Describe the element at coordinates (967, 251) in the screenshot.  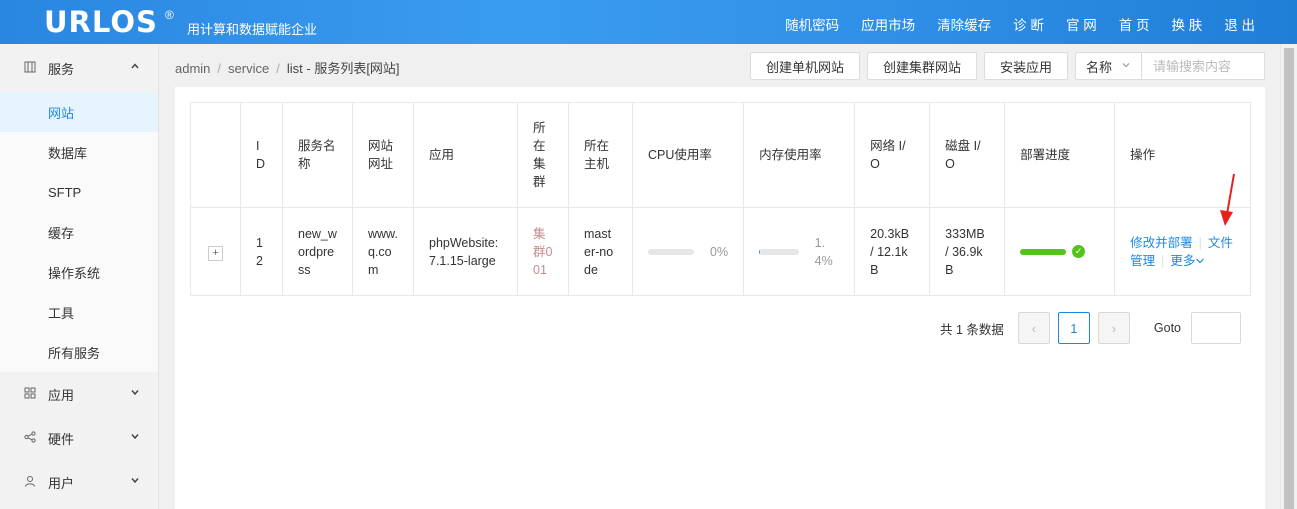
I see `cell-disk-io: 333MB / 36.9kB` at that location.